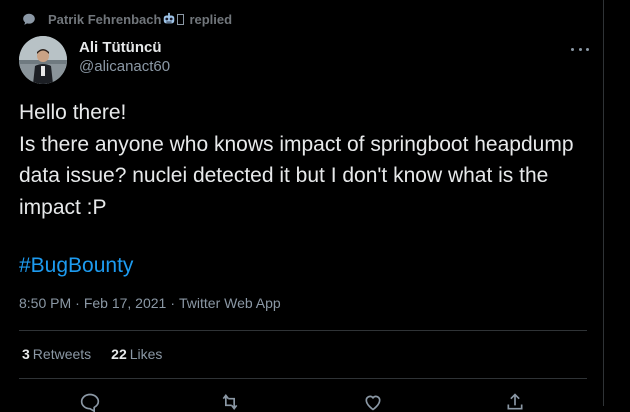 The height and width of the screenshot is (412, 630). I want to click on retweets-stat: 3 Retweets, so click(56, 354).